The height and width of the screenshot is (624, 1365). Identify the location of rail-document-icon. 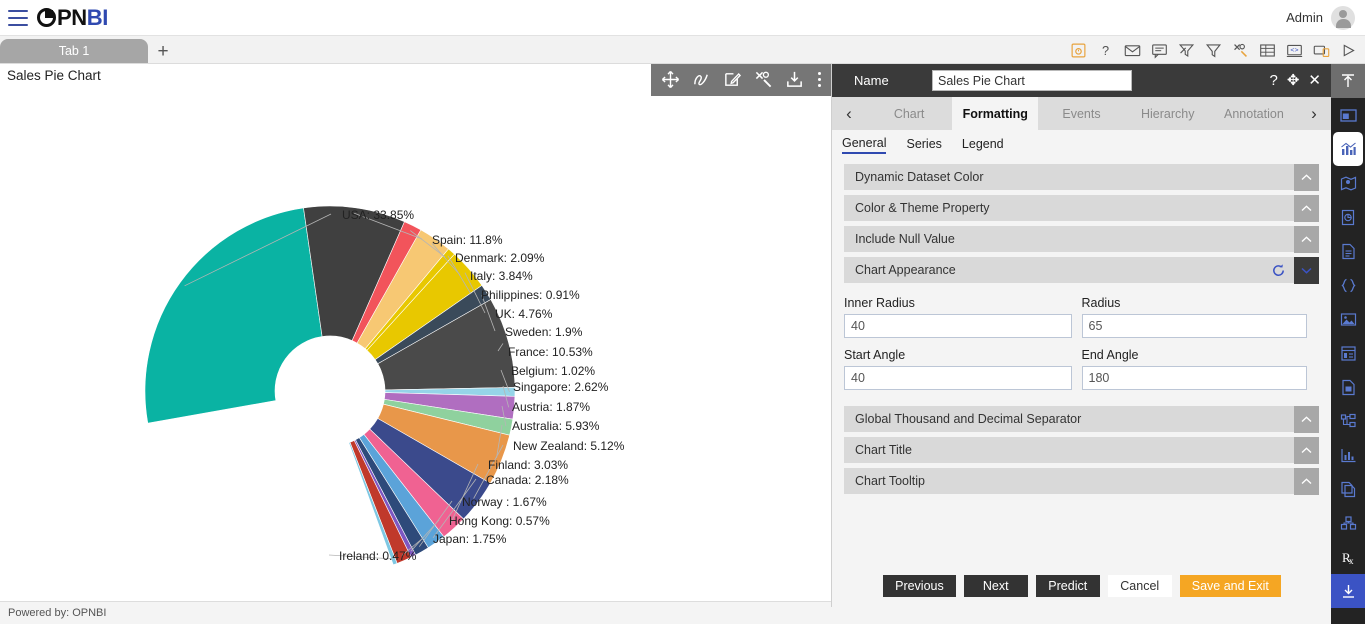
(1348, 251).